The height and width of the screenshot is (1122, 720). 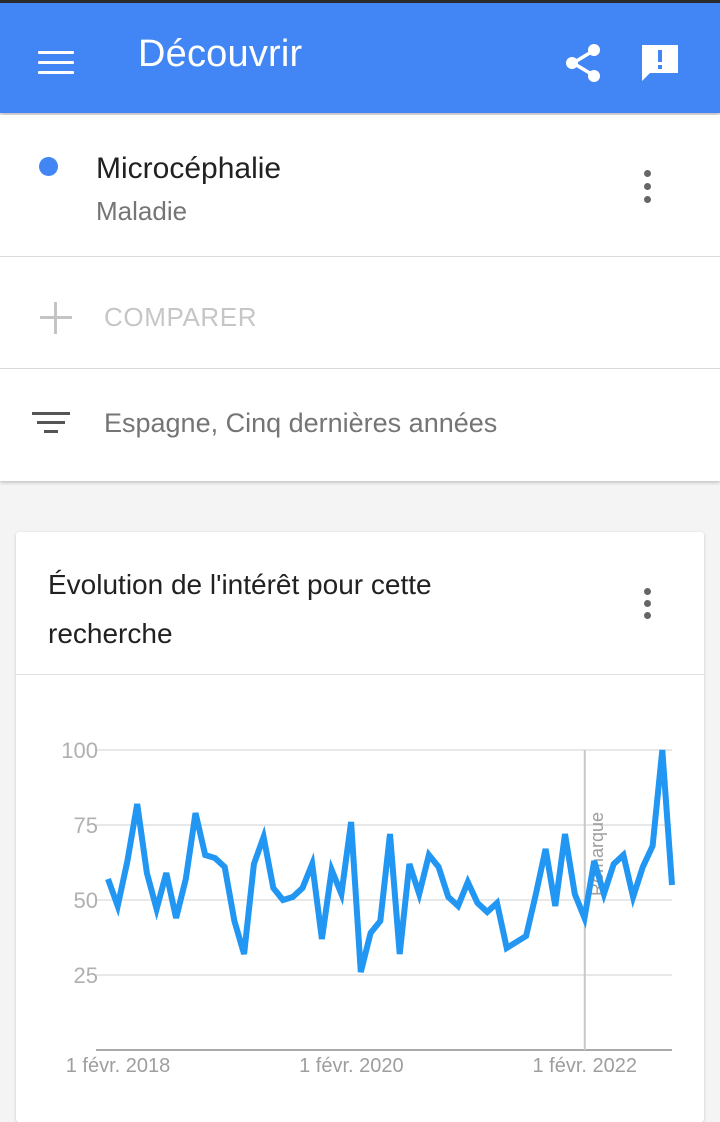 What do you see at coordinates (86, 900) in the screenshot?
I see `y-tick-label: 50` at bounding box center [86, 900].